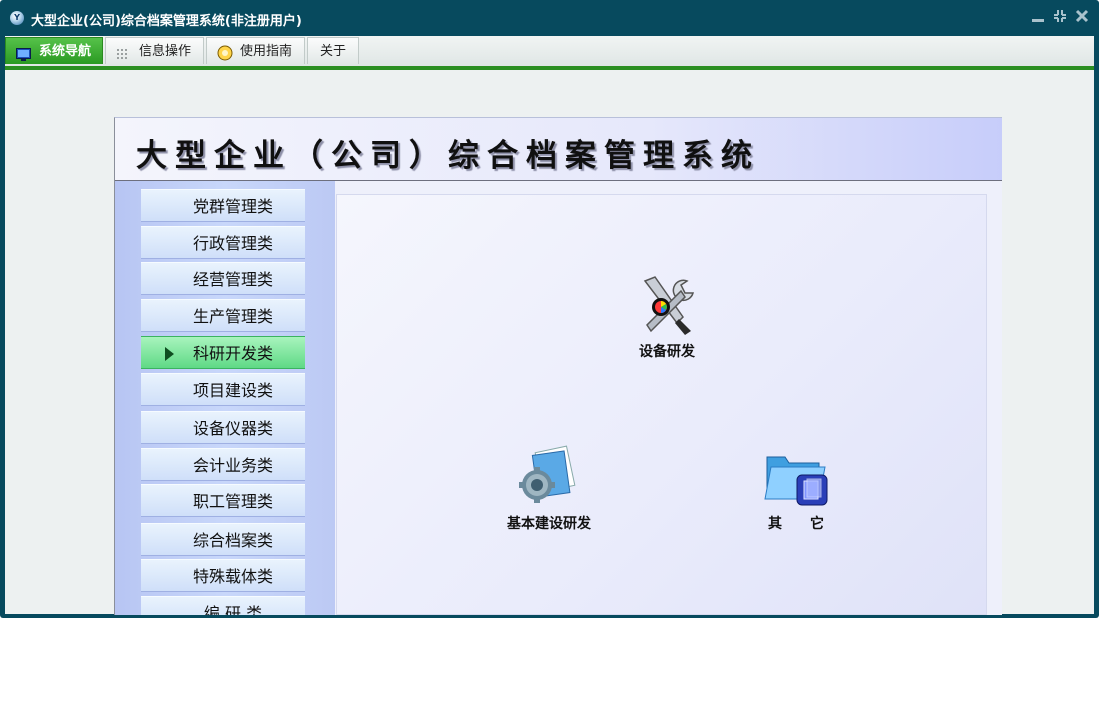 The height and width of the screenshot is (723, 1099). Describe the element at coordinates (1082, 17) in the screenshot. I see `close-icon` at that location.